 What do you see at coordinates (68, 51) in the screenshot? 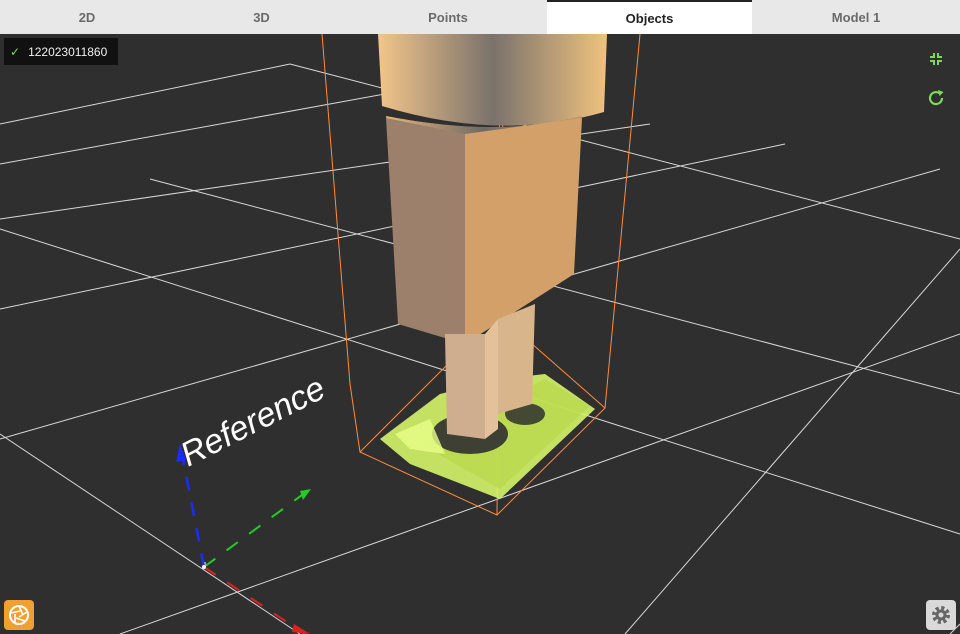
I see `camera-serial: 122023011860` at bounding box center [68, 51].